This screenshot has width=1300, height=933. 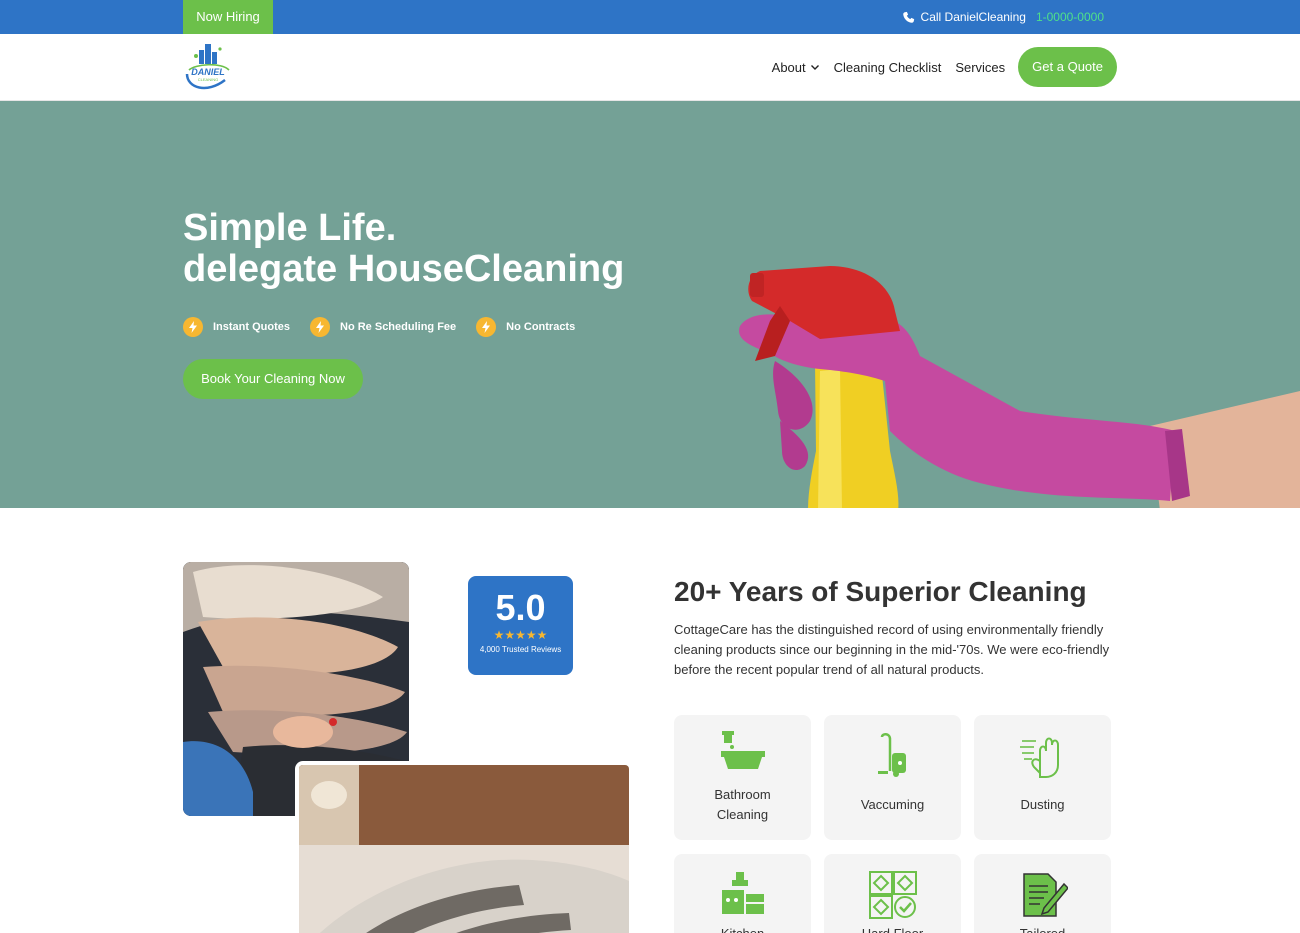 I want to click on nav-item-about-label: About, so click(x=788, y=67).